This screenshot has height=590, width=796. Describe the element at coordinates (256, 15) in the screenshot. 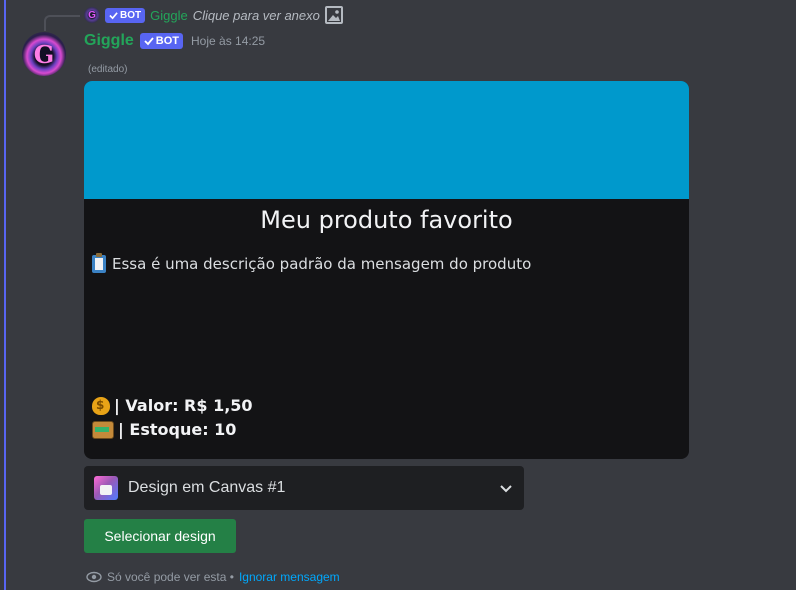

I see `reply-preview-text: Clique para ver anexo` at that location.